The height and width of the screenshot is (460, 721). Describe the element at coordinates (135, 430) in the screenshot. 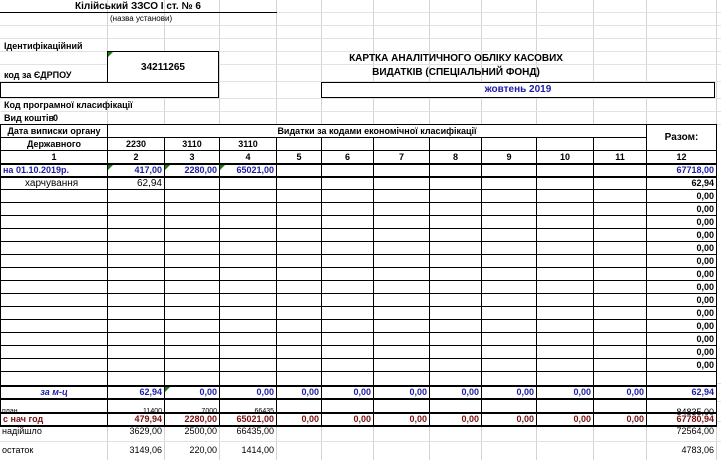

I see `summary-cell: 3629,00` at that location.